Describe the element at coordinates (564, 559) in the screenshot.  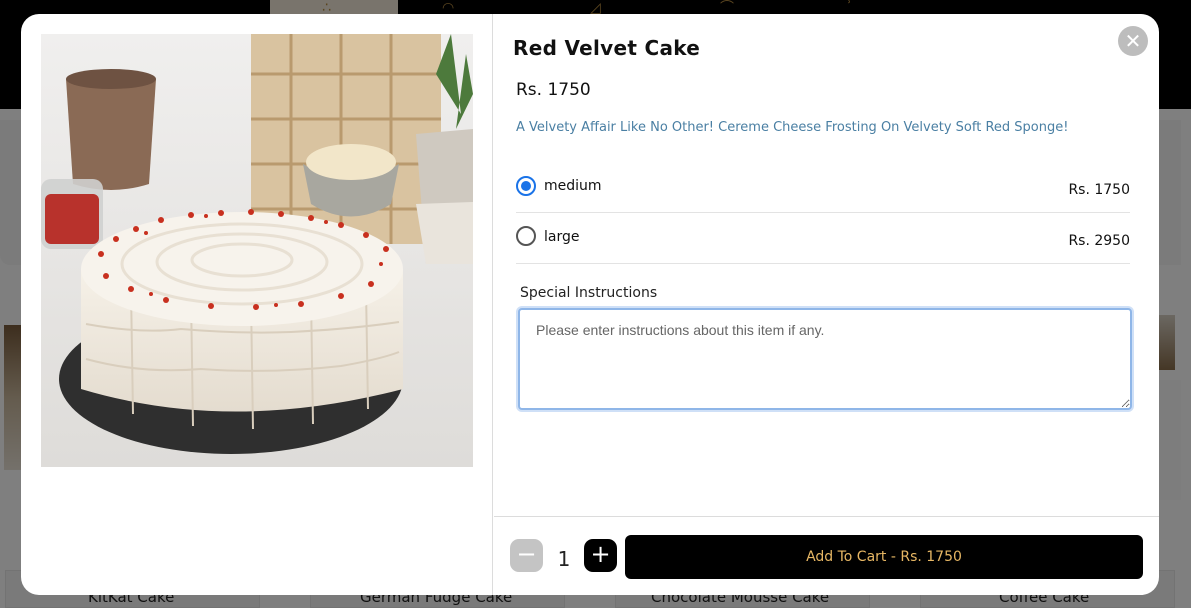
I see `quantity-value: 1` at that location.